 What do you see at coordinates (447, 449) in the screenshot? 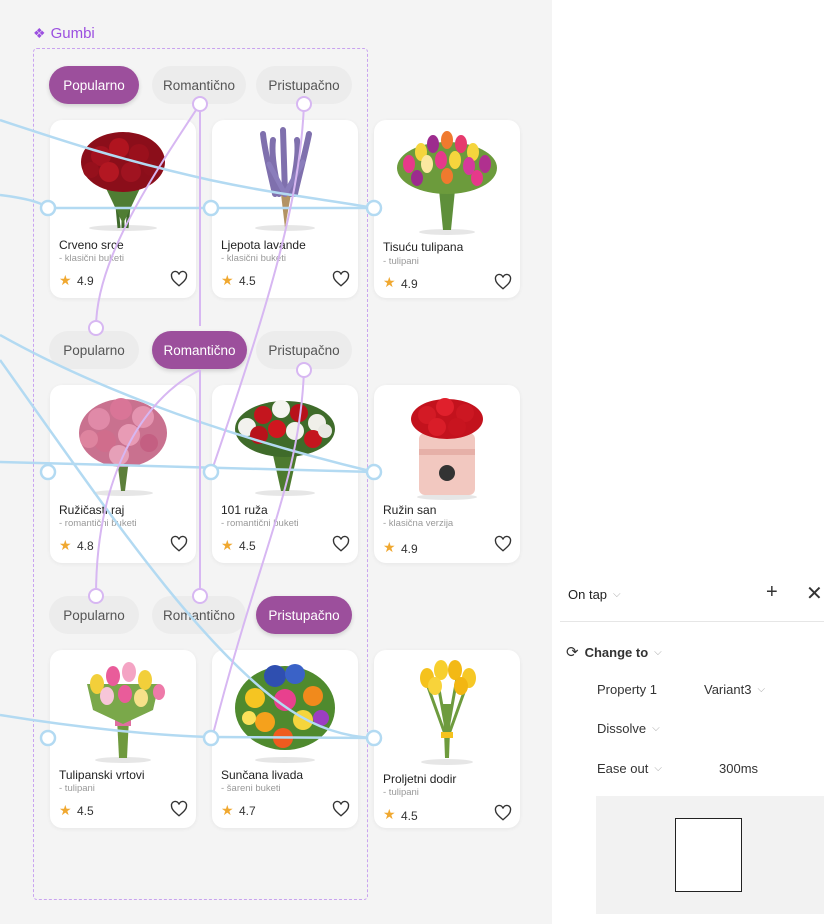
I see `rose-box-image` at bounding box center [447, 449].